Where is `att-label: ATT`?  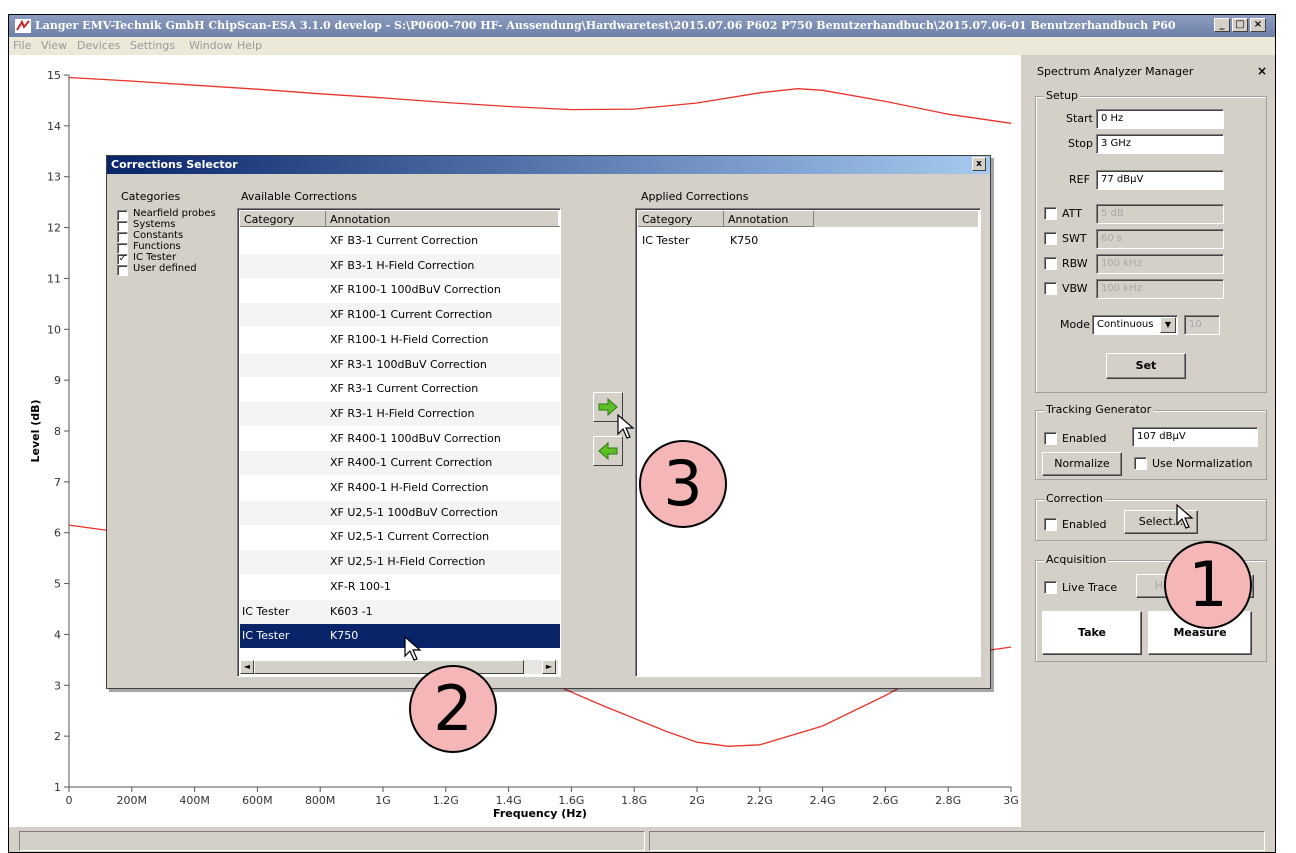
att-label: ATT is located at coordinates (1072, 213).